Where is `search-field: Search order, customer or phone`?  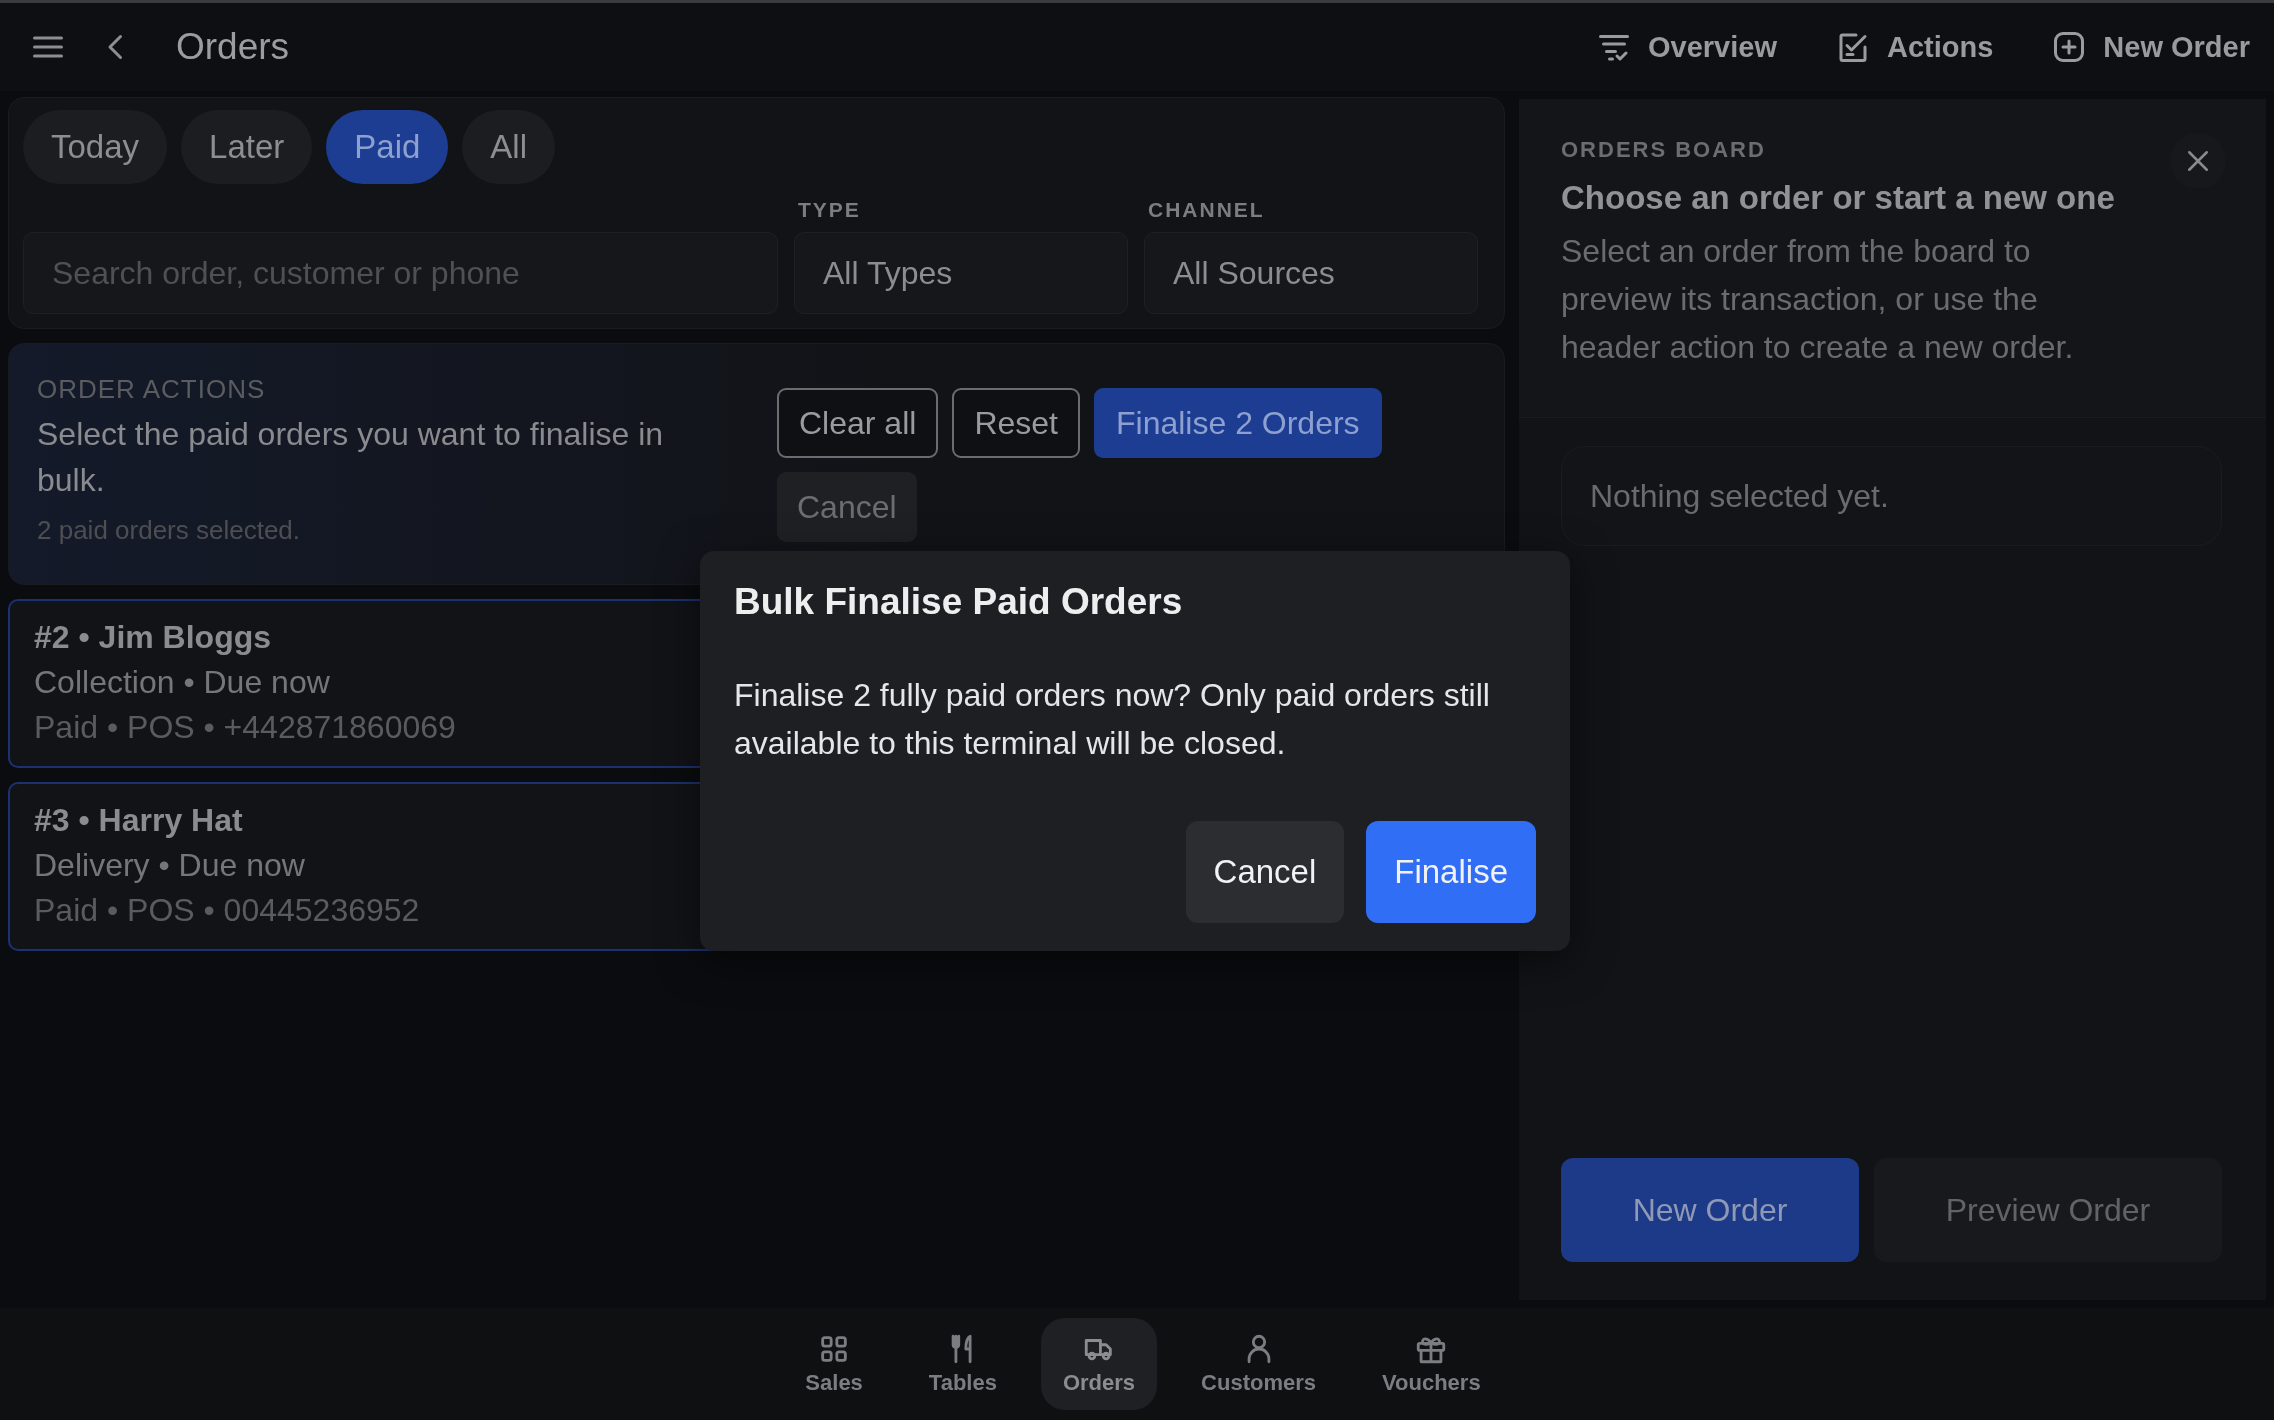
search-field: Search order, customer or phone is located at coordinates (400, 273).